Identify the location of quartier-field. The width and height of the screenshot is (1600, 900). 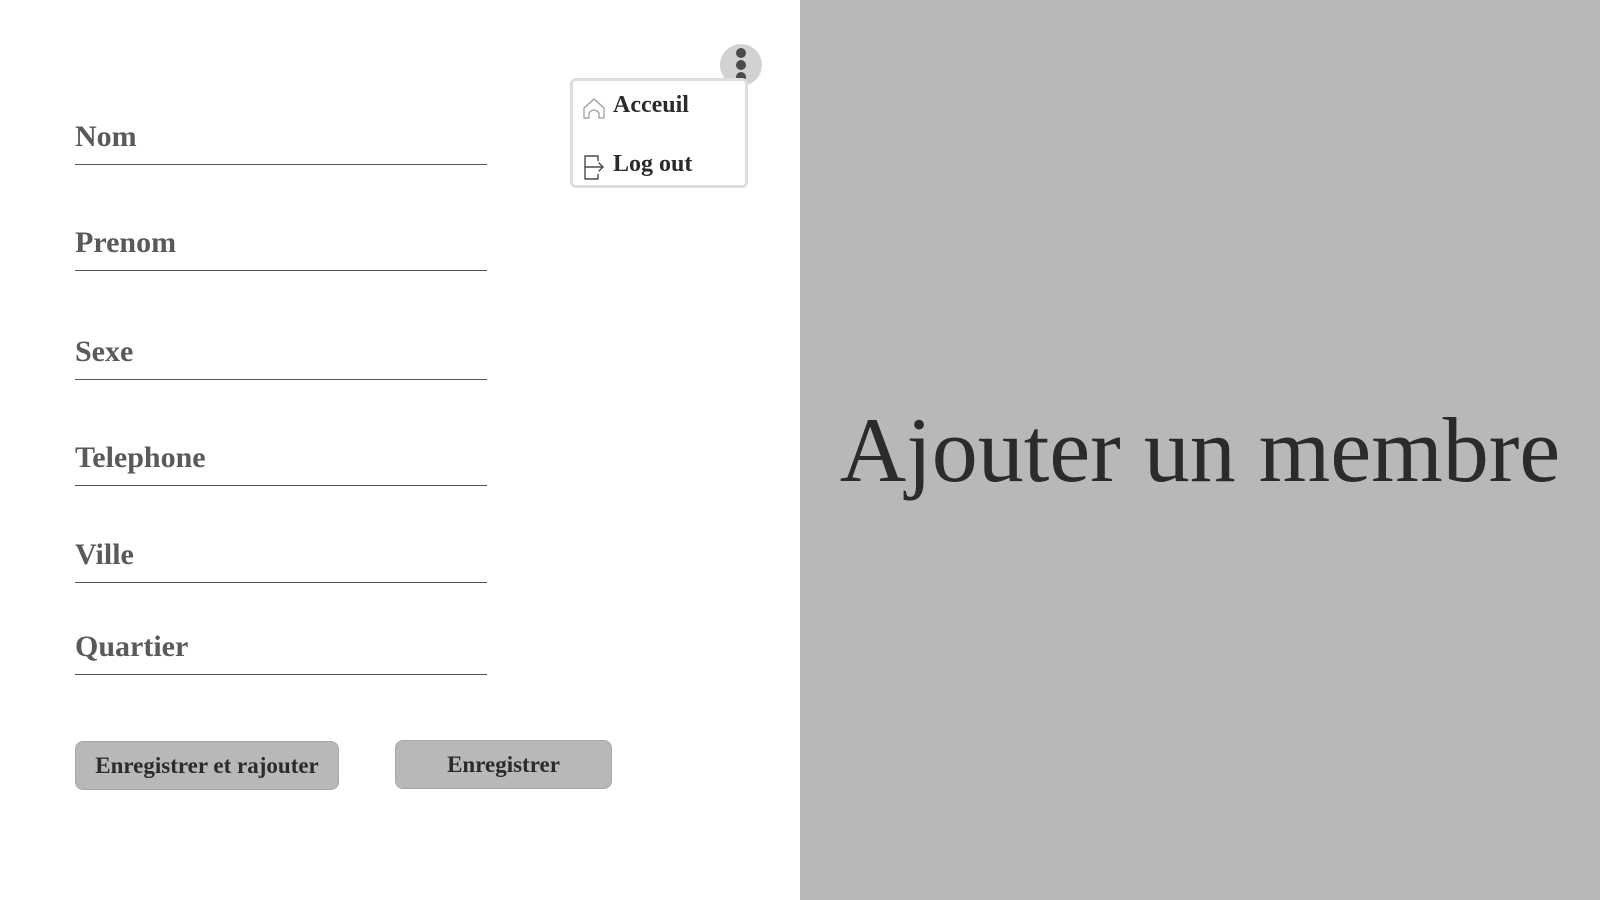
(281, 652).